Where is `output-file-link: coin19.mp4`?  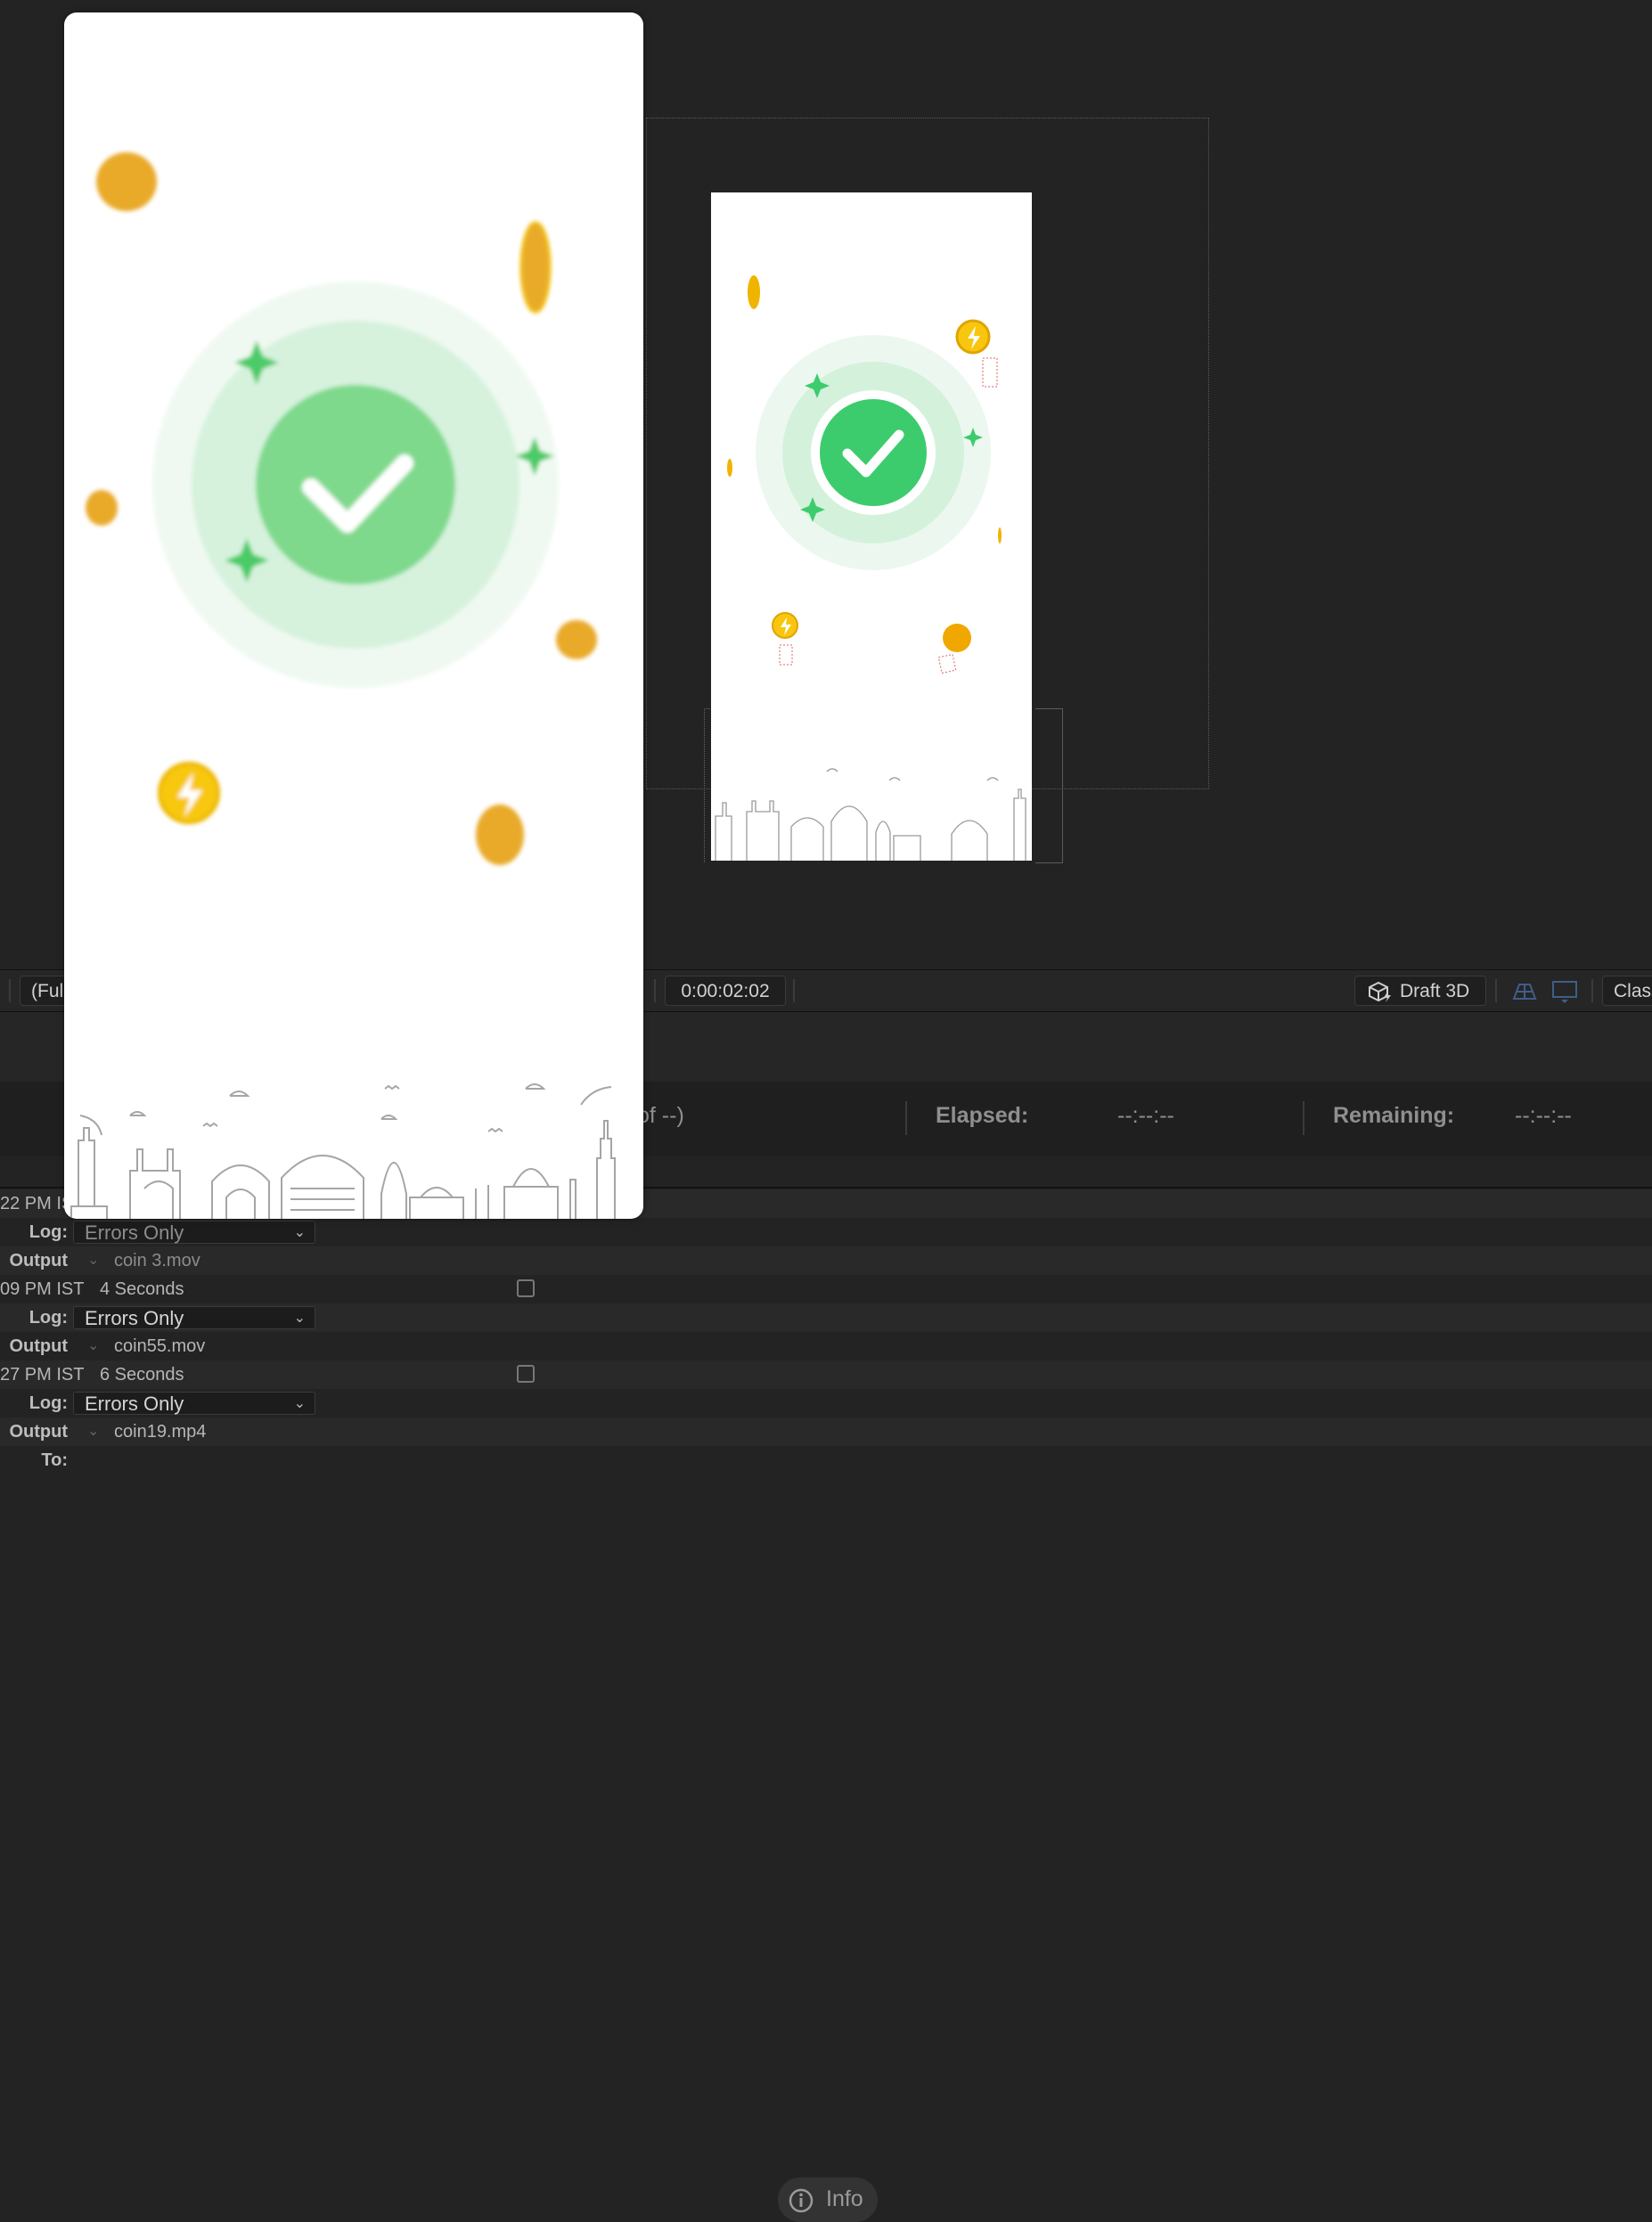 output-file-link: coin19.mp4 is located at coordinates (160, 1431).